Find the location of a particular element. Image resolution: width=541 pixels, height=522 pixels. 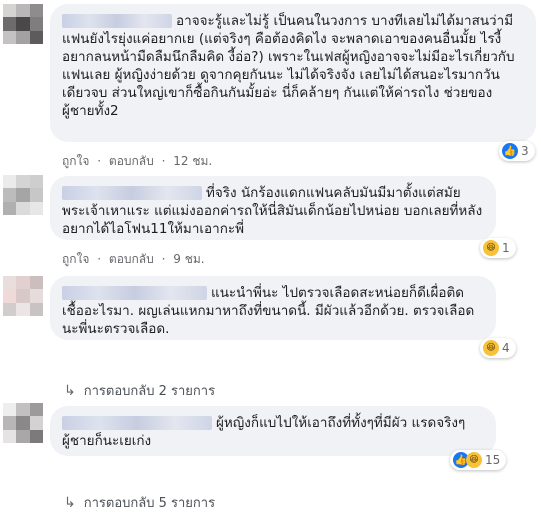

reaction-count: 4 is located at coordinates (506, 348).